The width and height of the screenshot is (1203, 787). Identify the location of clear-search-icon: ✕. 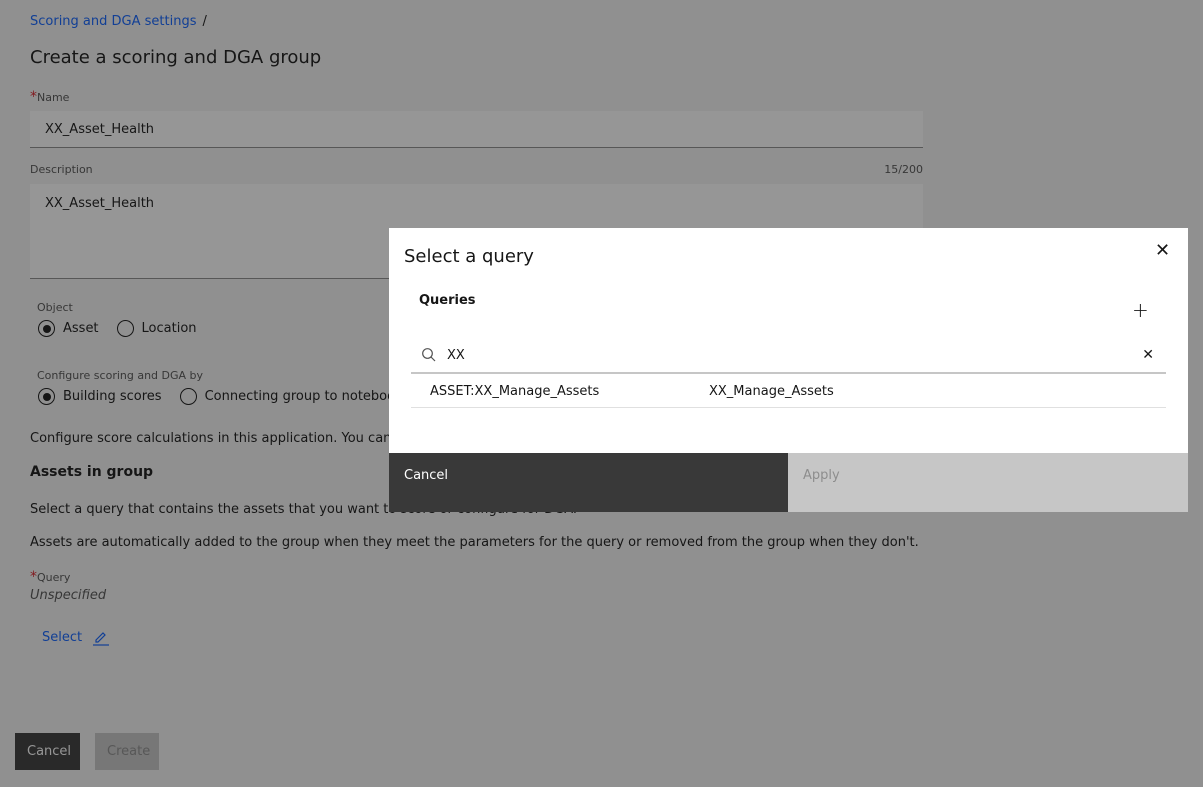
(1148, 355).